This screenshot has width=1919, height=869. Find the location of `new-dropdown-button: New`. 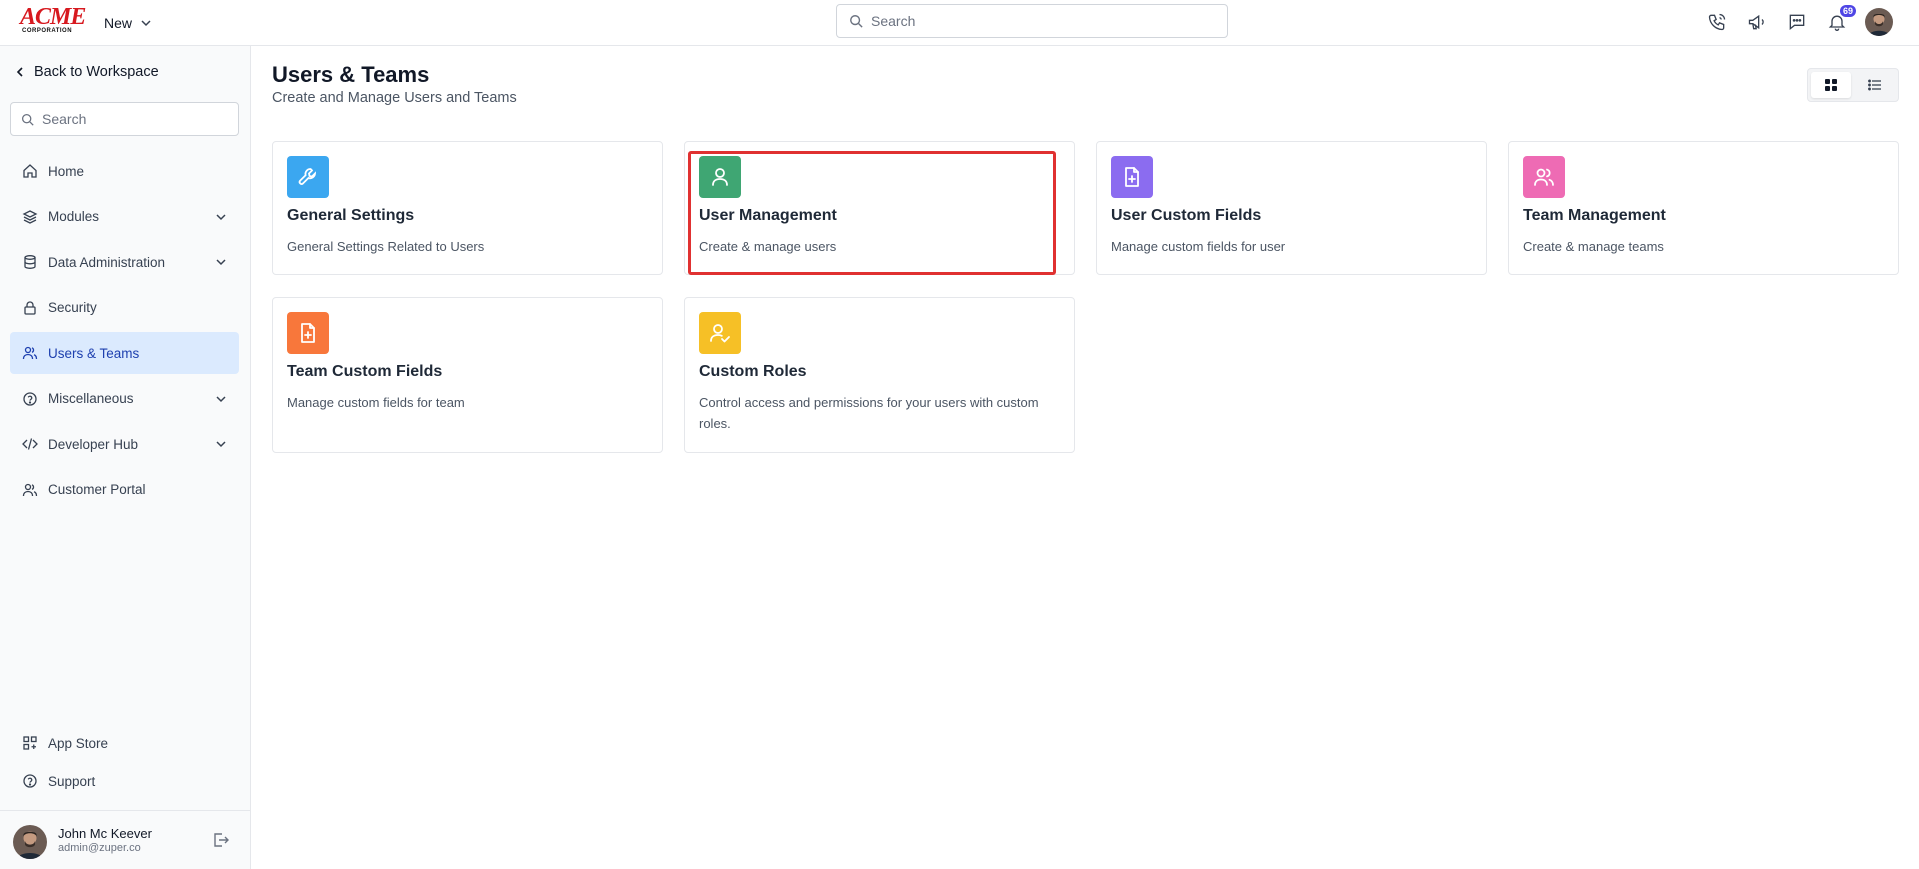

new-dropdown-button: New is located at coordinates (128, 23).